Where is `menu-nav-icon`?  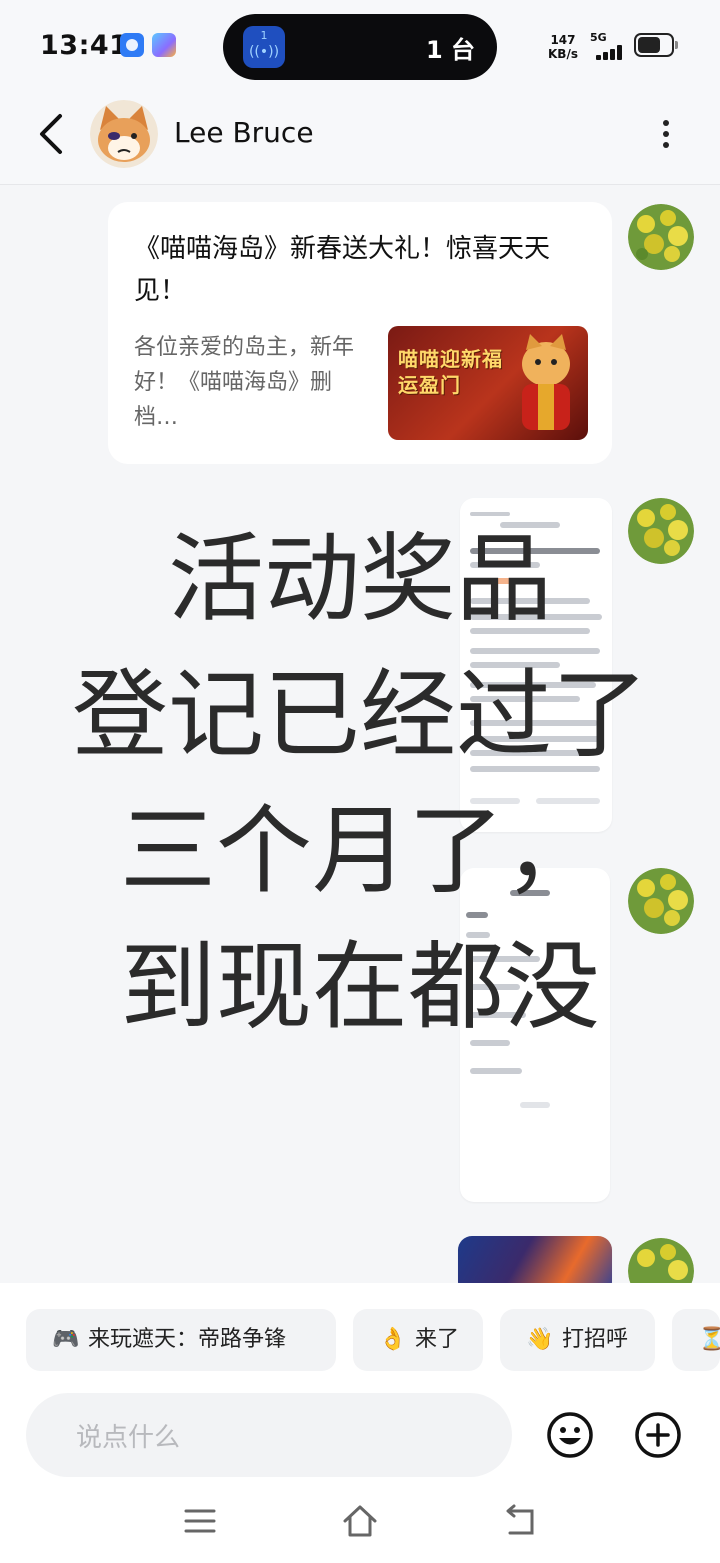
menu-nav-icon is located at coordinates (200, 1521).